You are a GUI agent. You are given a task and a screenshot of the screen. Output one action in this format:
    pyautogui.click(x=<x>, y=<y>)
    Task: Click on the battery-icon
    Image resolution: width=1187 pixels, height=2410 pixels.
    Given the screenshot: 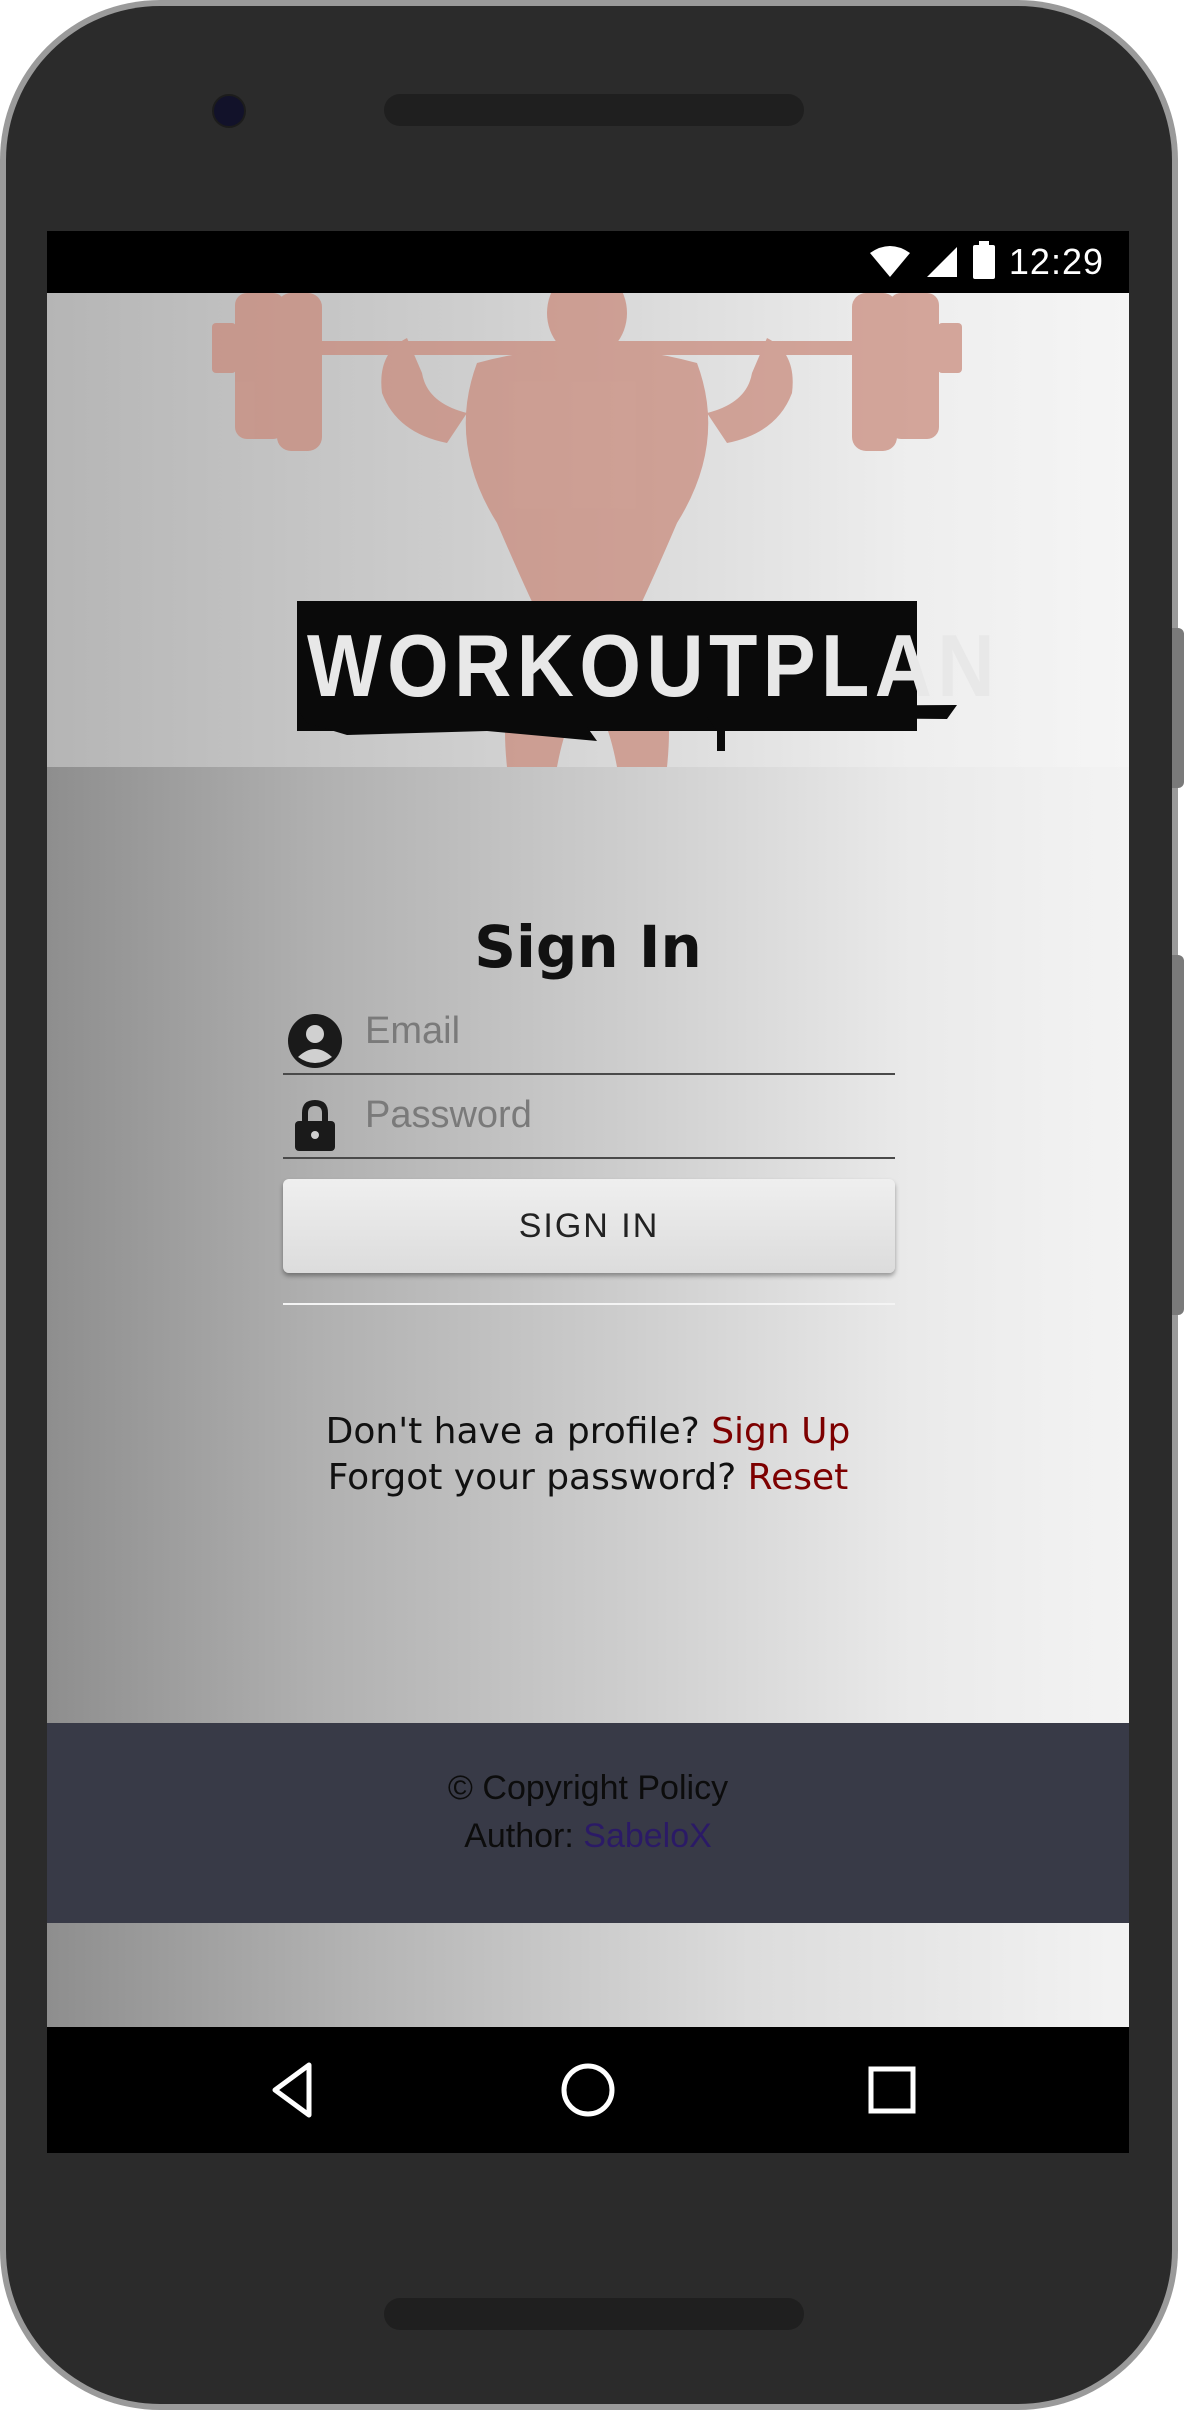 What is the action you would take?
    pyautogui.click(x=983, y=260)
    